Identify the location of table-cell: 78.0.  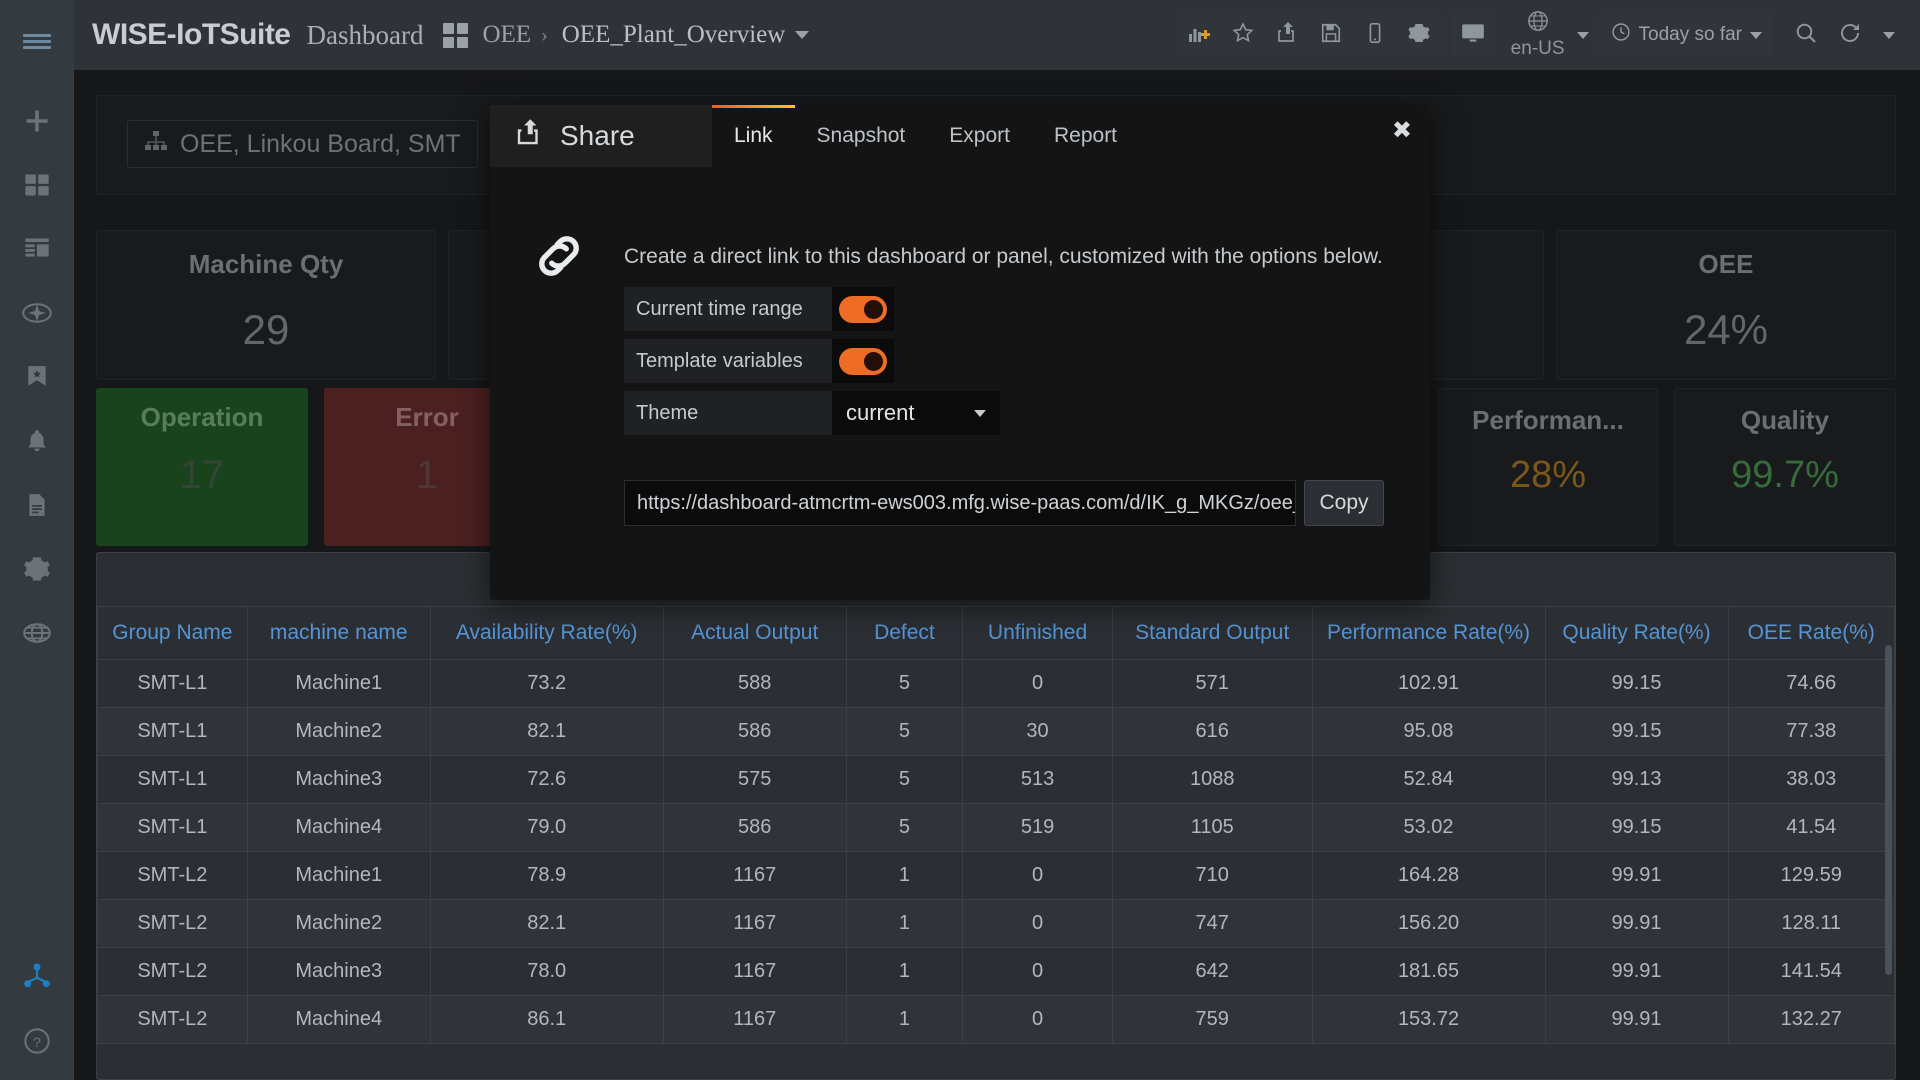
(546, 971).